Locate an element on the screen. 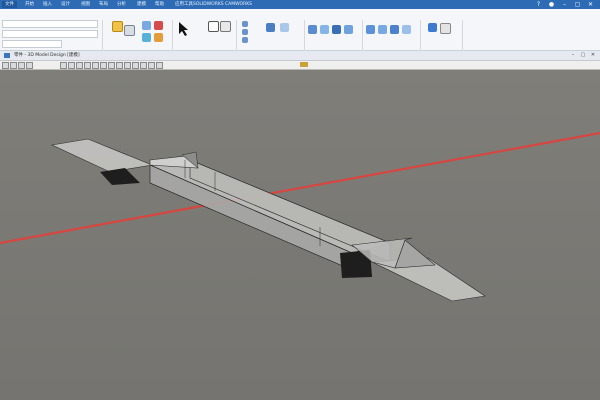  tab-home: 开始 is located at coordinates (29, 4).